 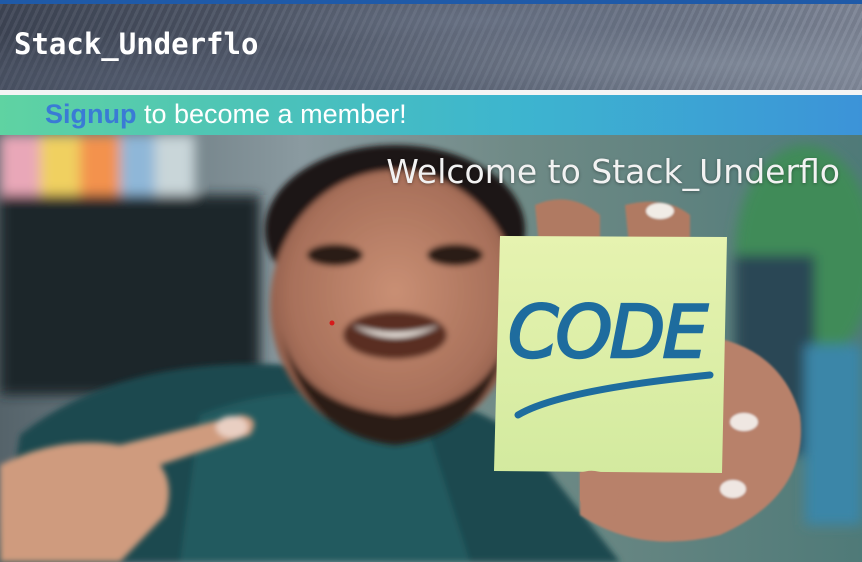 I want to click on sticky-note-text: CODE, so click(x=608, y=332).